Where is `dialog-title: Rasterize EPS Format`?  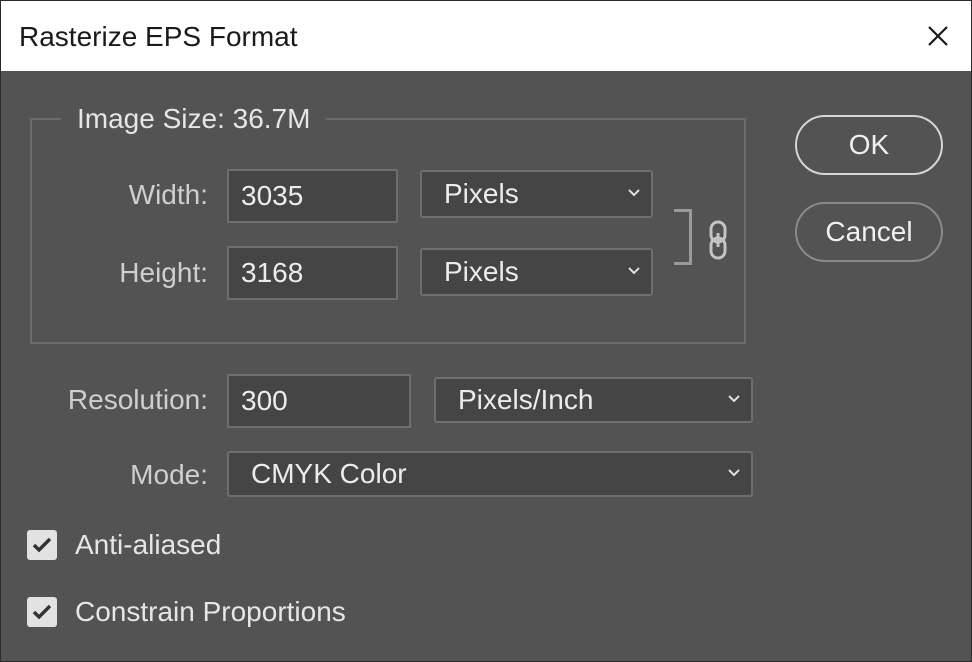 dialog-title: Rasterize EPS Format is located at coordinates (158, 36).